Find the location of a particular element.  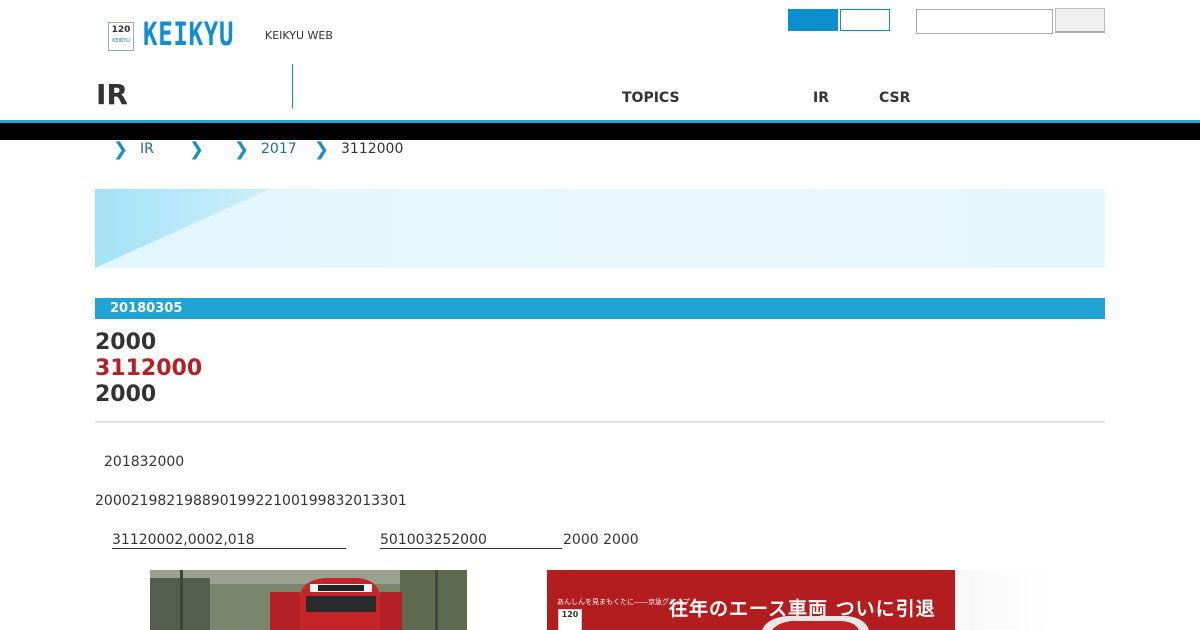

headline-divider is located at coordinates (600, 422).